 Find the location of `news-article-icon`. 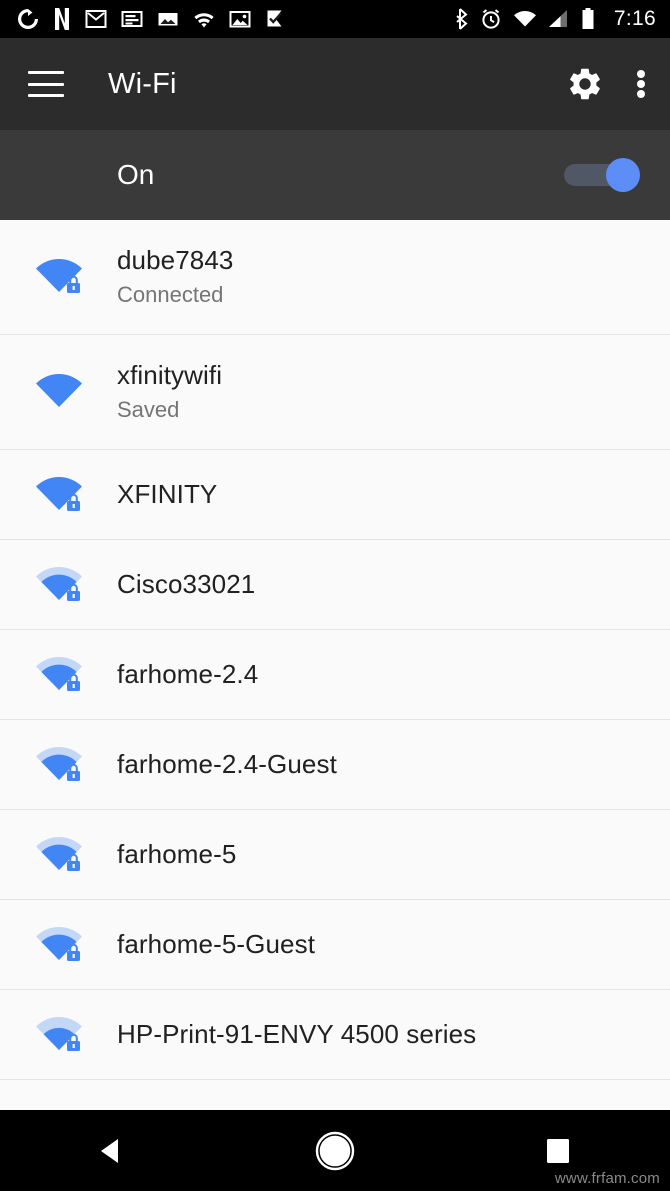

news-article-icon is located at coordinates (132, 19).